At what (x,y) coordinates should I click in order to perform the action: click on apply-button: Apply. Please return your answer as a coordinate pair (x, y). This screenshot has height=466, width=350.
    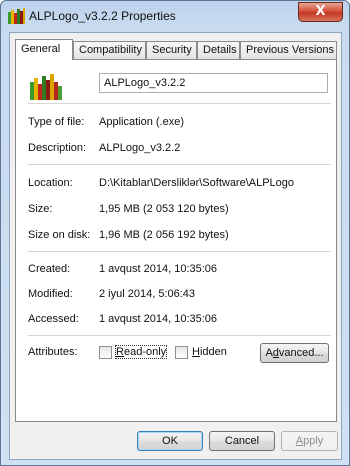
    Looking at the image, I should click on (309, 441).